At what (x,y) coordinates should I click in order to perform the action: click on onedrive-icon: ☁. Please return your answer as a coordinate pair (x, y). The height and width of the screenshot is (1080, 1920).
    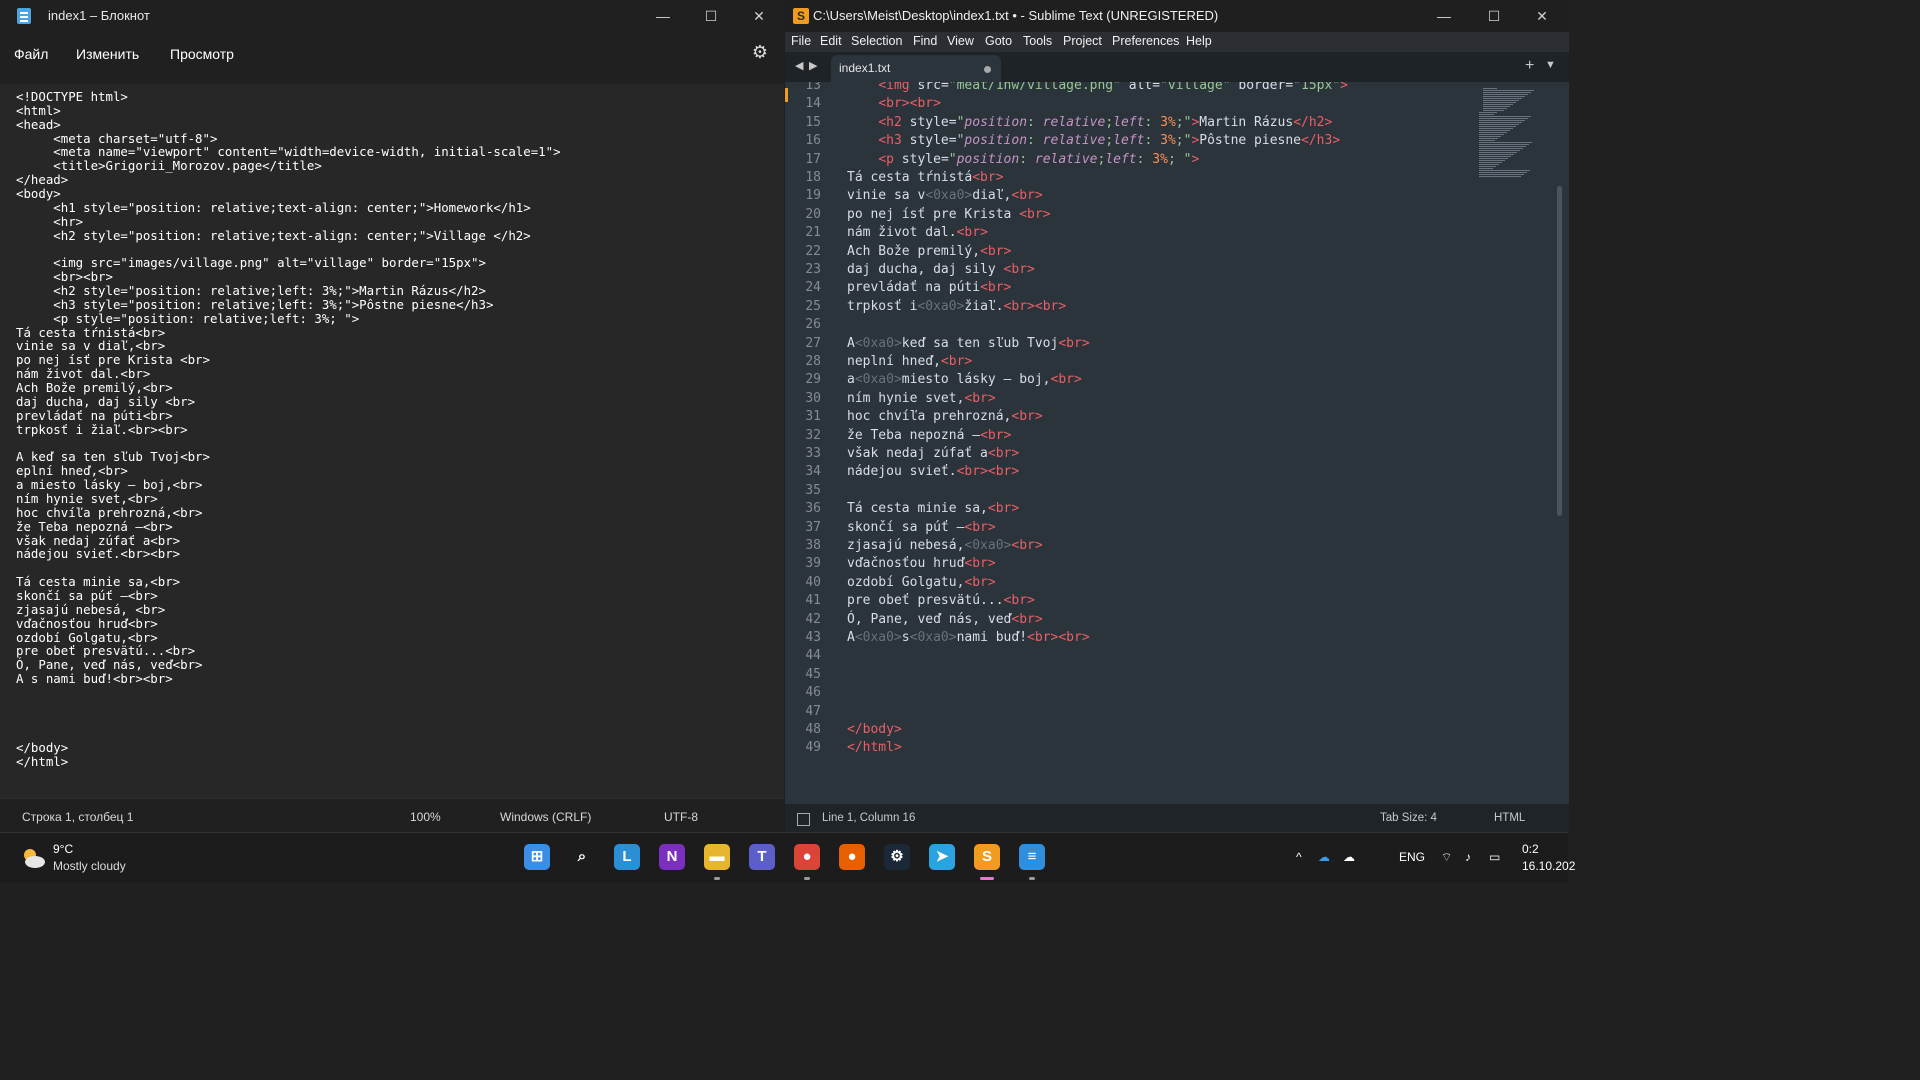
    Looking at the image, I should click on (1324, 857).